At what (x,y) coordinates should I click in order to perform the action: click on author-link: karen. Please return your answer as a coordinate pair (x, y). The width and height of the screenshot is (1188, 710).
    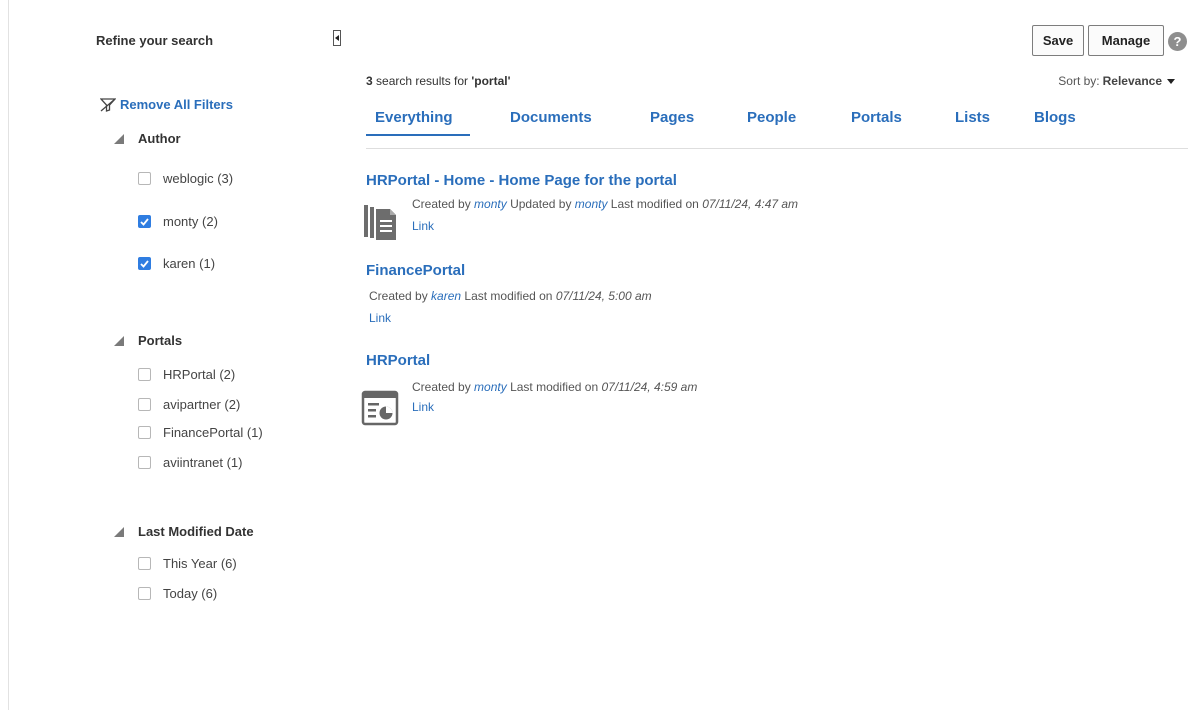
    Looking at the image, I should click on (446, 296).